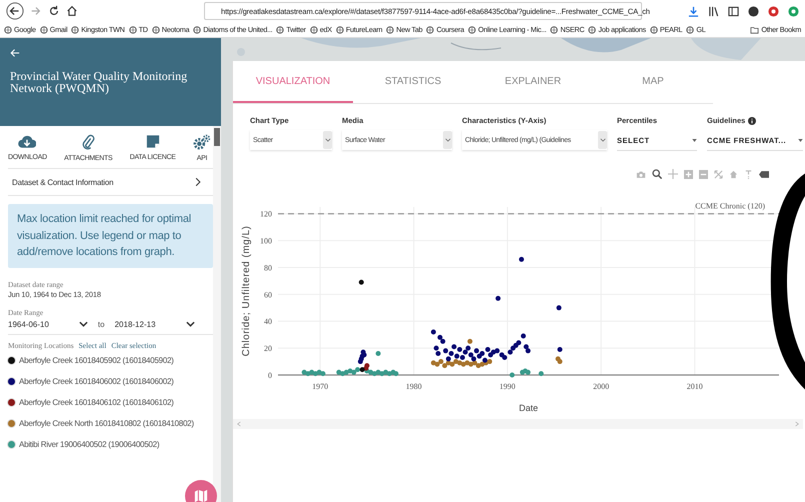 Image resolution: width=805 pixels, height=502 pixels. Describe the element at coordinates (507, 386) in the screenshot. I see `x-tick-label: 1990` at that location.